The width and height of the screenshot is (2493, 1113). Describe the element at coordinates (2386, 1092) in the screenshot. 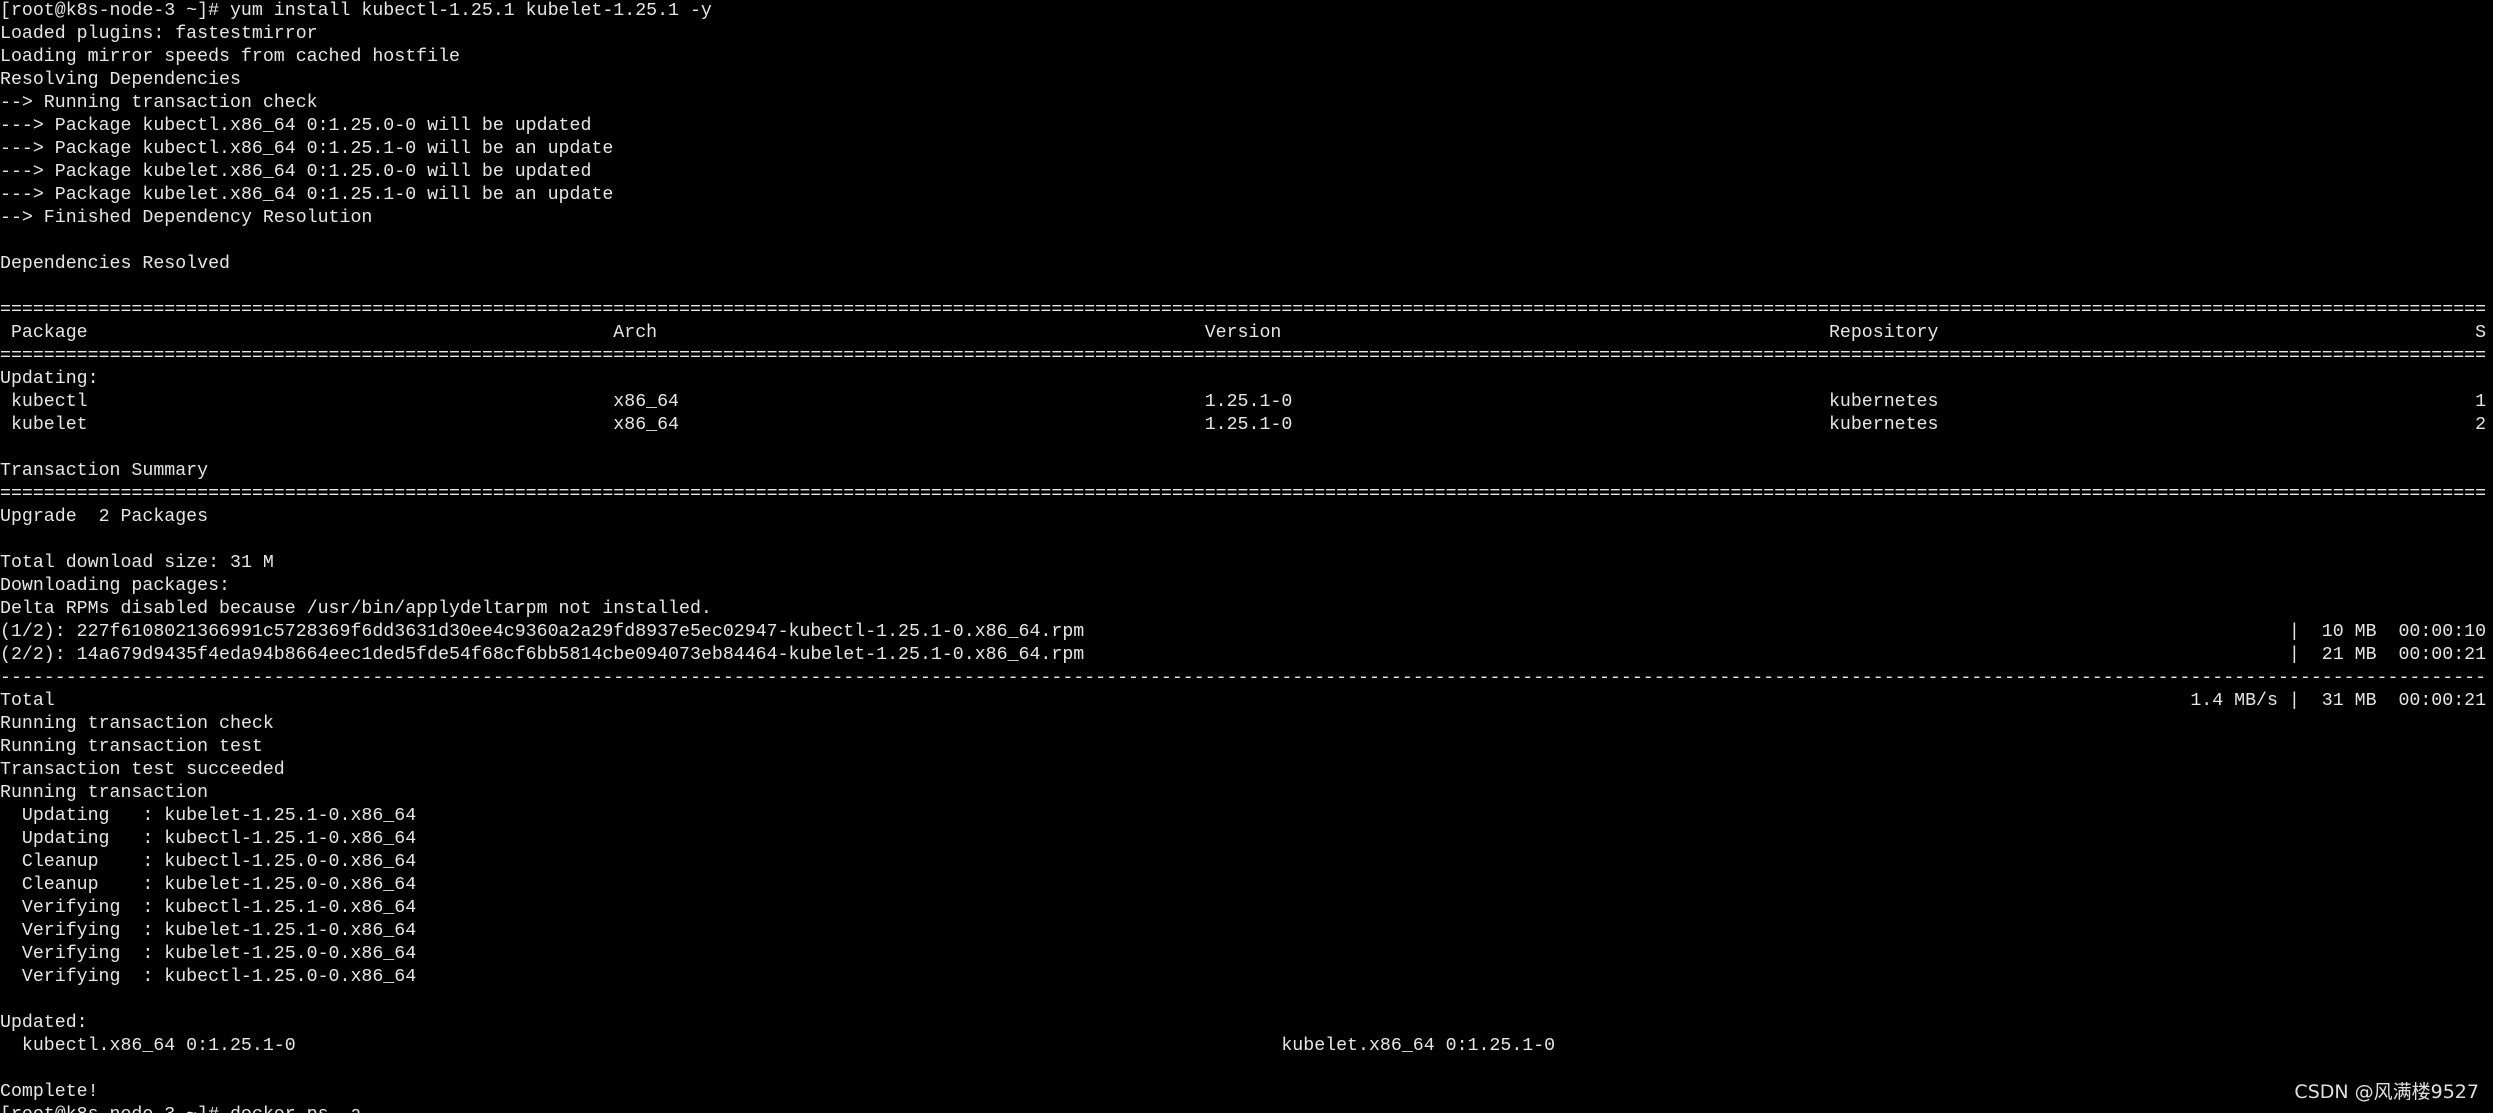

I see `watermark: CSDN @风满楼9527` at that location.